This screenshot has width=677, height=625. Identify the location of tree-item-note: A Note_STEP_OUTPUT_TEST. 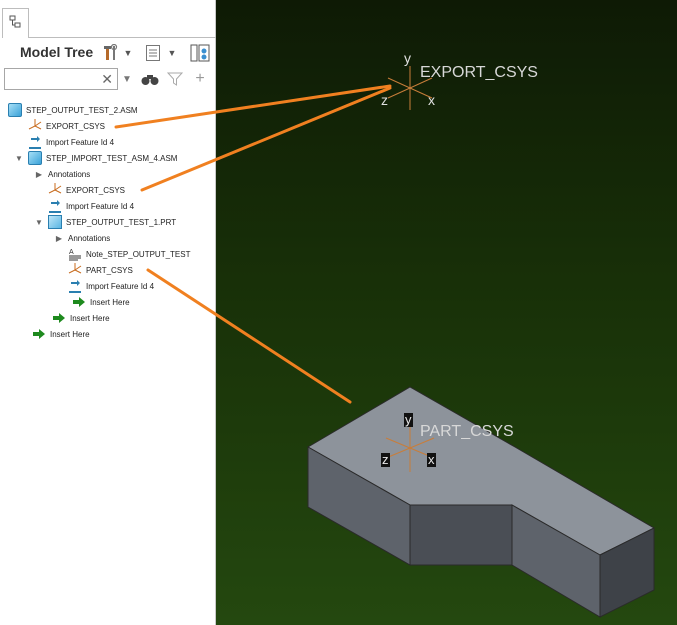
(129, 254).